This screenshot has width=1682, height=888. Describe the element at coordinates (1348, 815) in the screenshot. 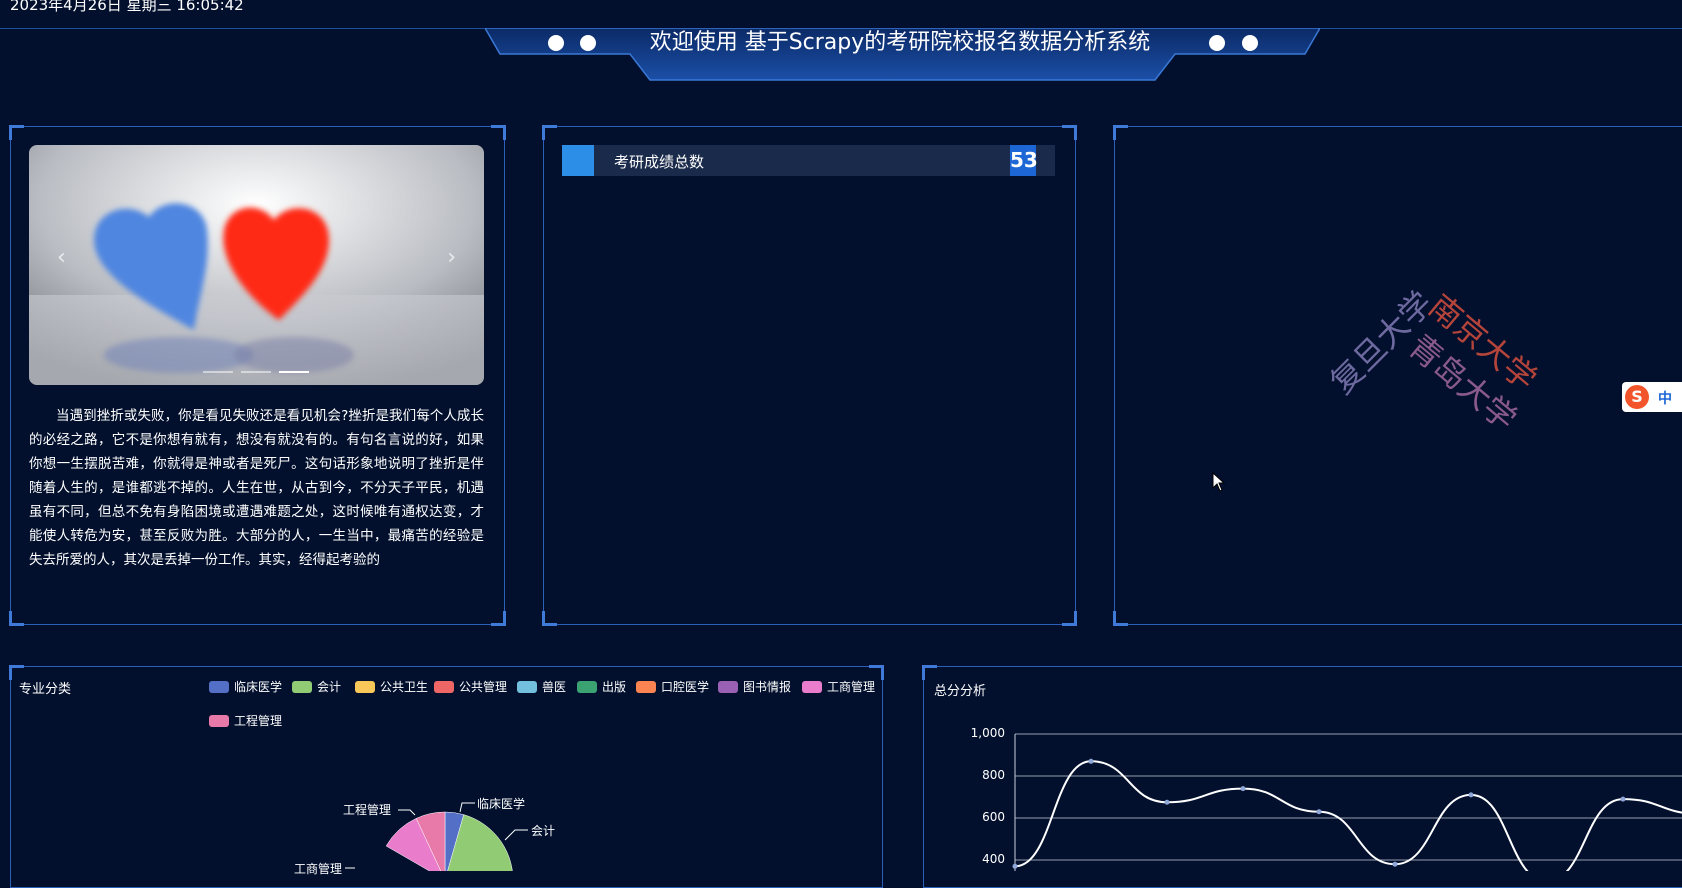

I see `score-series-line` at that location.